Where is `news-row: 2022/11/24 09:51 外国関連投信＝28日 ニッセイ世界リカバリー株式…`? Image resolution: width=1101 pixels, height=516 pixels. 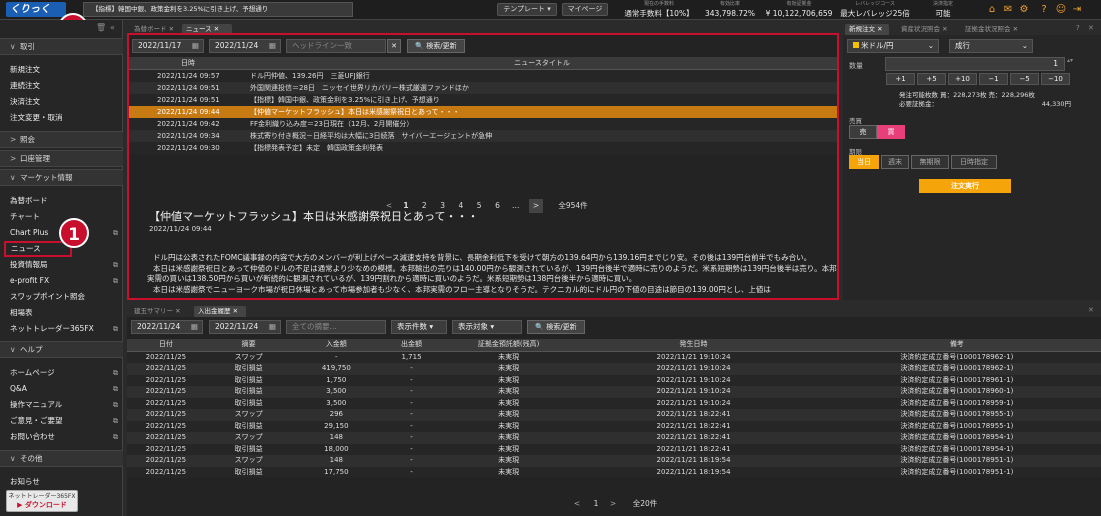 news-row: 2022/11/24 09:51 外国関連投信＝28日 ニッセイ世界リカバリー株式… is located at coordinates (483, 88).